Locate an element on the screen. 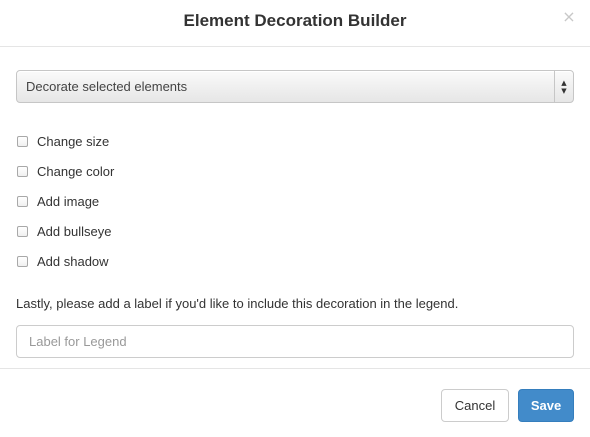 This screenshot has width=590, height=437. option-add-image: Add image is located at coordinates (295, 201).